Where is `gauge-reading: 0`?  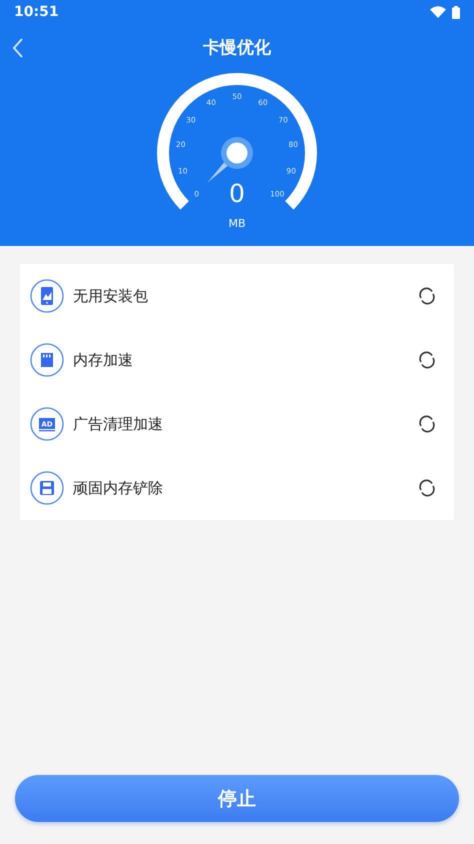
gauge-reading: 0 is located at coordinates (237, 193).